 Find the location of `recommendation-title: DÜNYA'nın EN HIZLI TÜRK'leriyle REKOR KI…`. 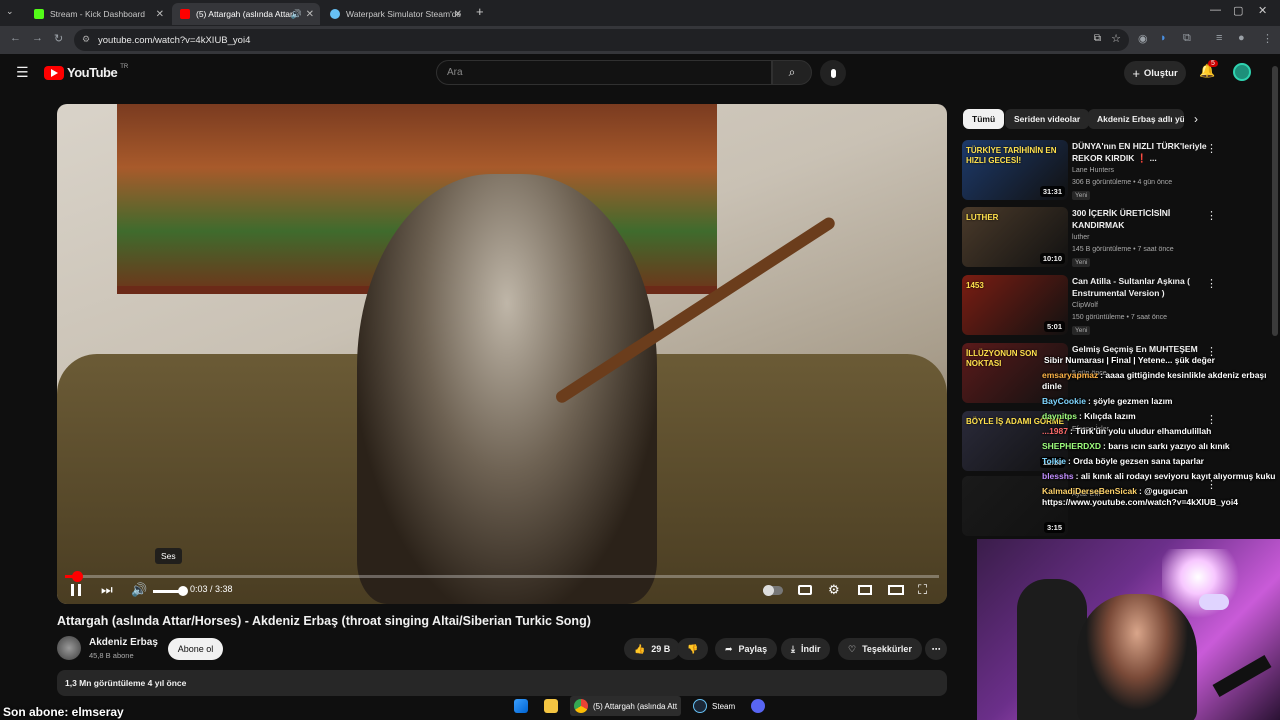

recommendation-title: DÜNYA'nın EN HIZLI TÜRK'leriyle REKOR KI… is located at coordinates (1139, 152).